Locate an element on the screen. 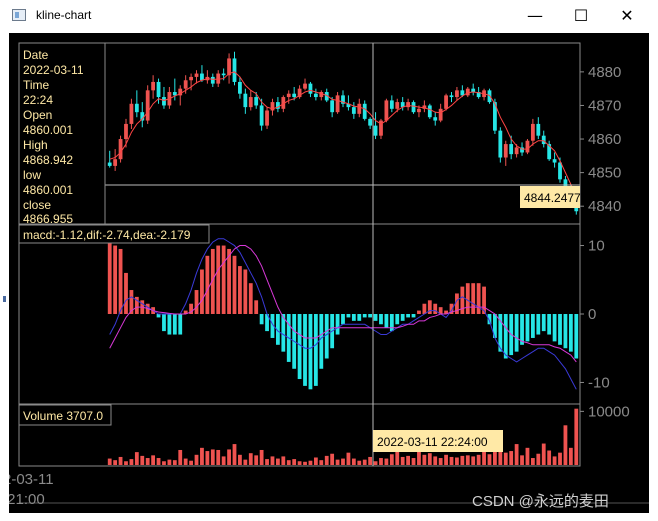 This screenshot has height=521, width=658. price-tick-label: 4870 is located at coordinates (604, 105).